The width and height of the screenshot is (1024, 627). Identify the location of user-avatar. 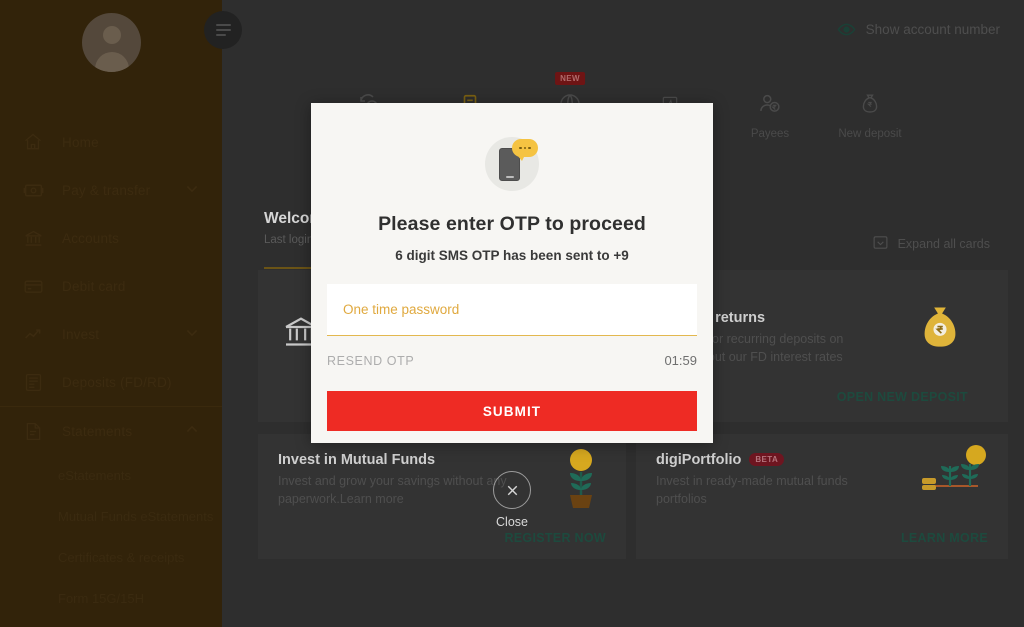
(111, 42).